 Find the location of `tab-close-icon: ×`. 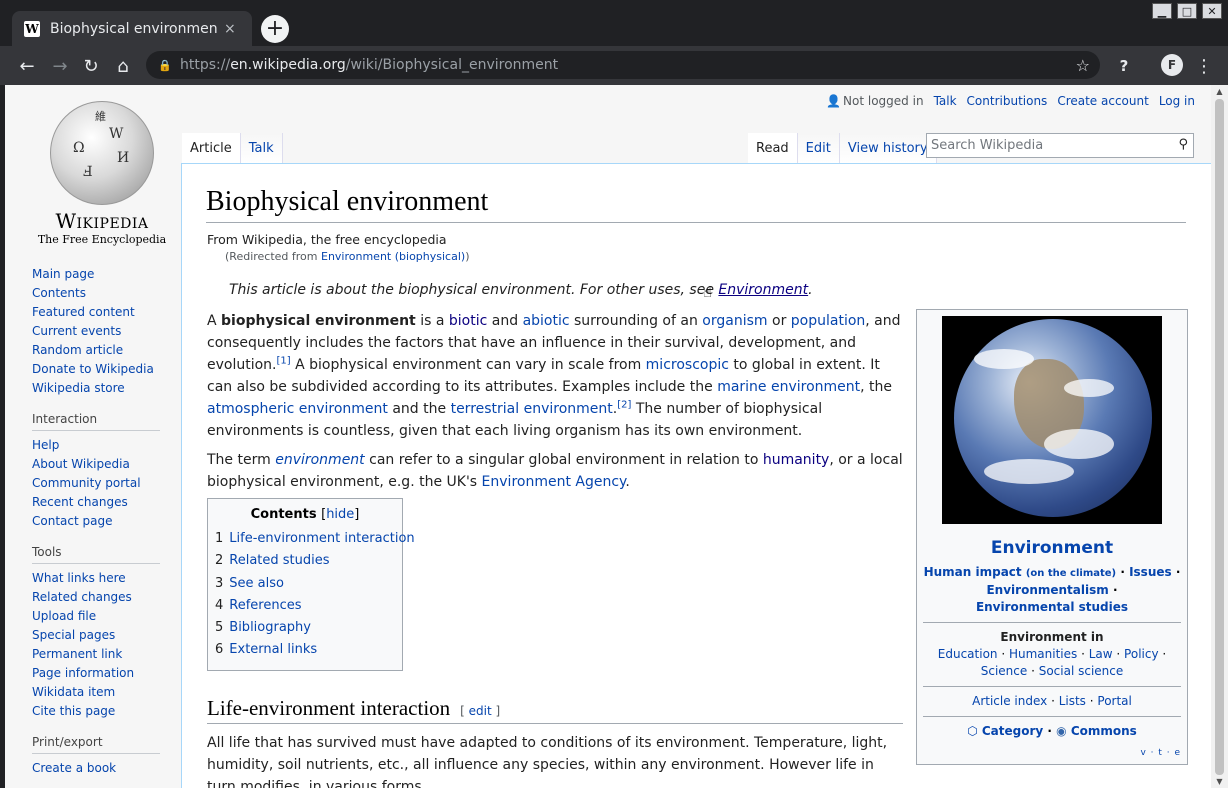

tab-close-icon: × is located at coordinates (230, 29).